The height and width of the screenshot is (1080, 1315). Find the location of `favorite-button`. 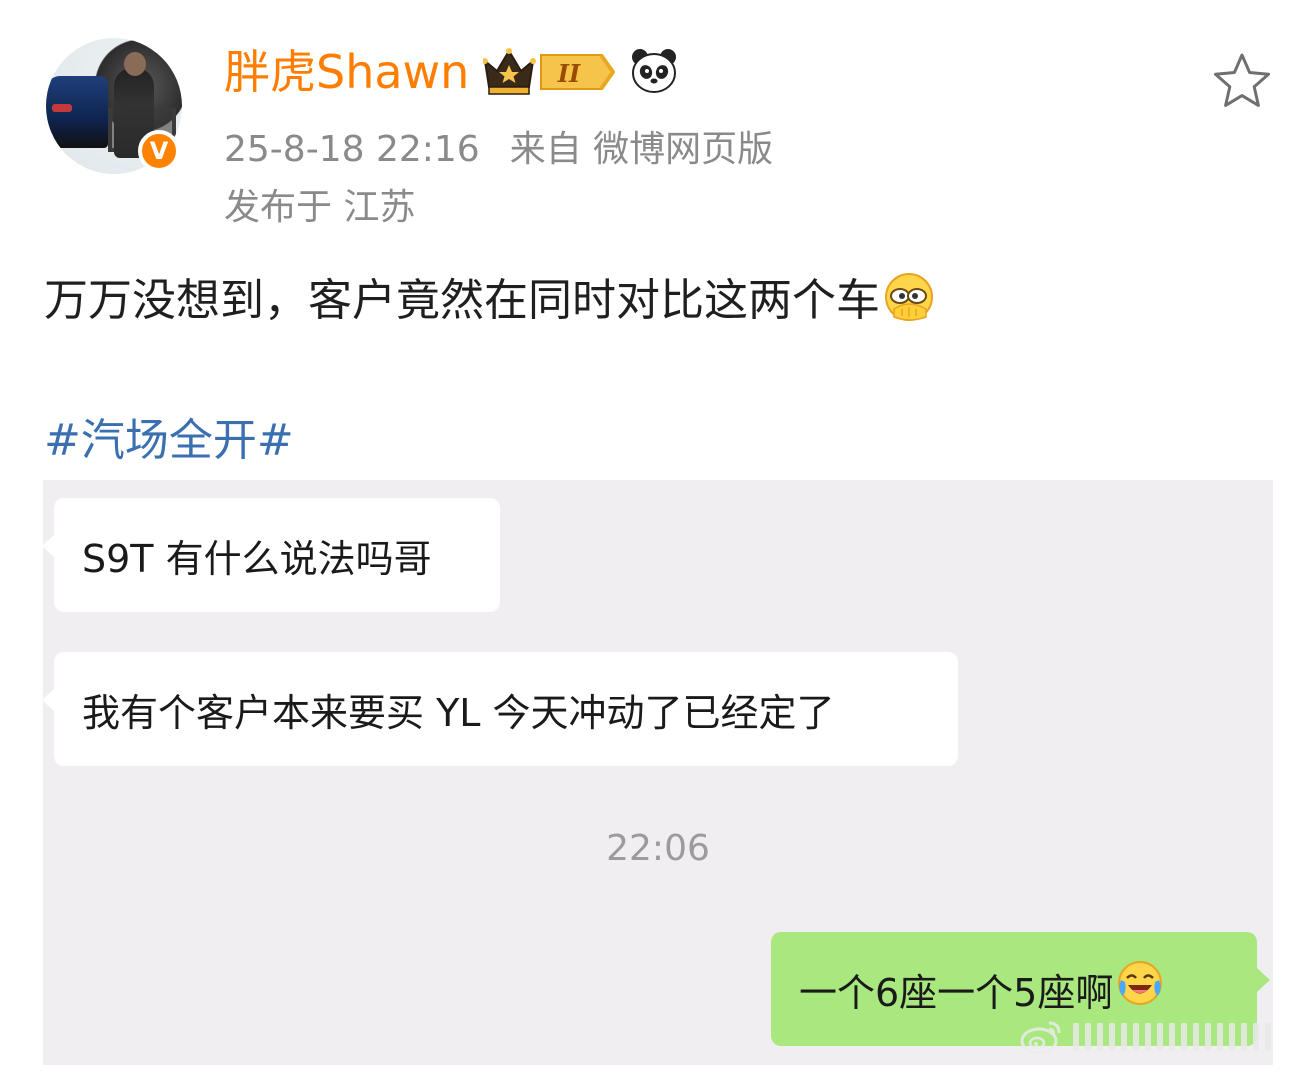

favorite-button is located at coordinates (1242, 81).